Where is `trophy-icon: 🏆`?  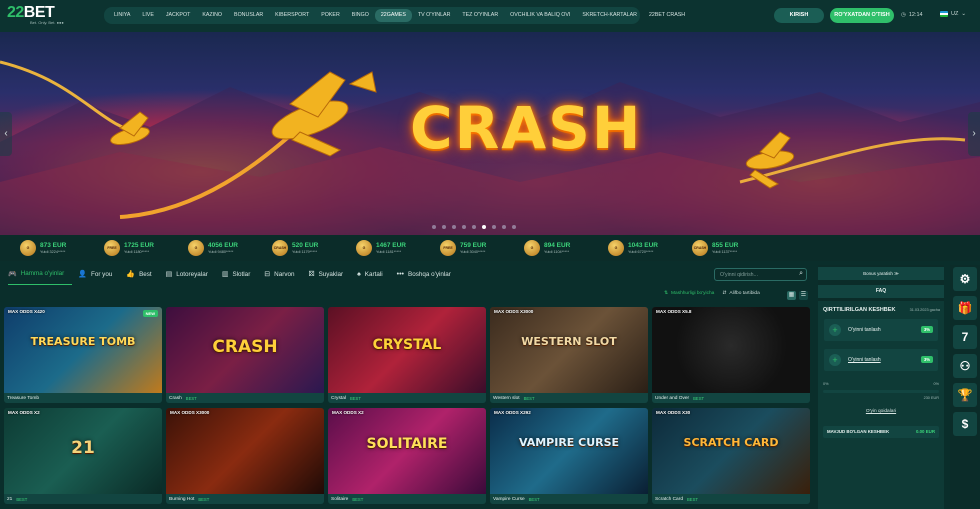 trophy-icon: 🏆 is located at coordinates (965, 395).